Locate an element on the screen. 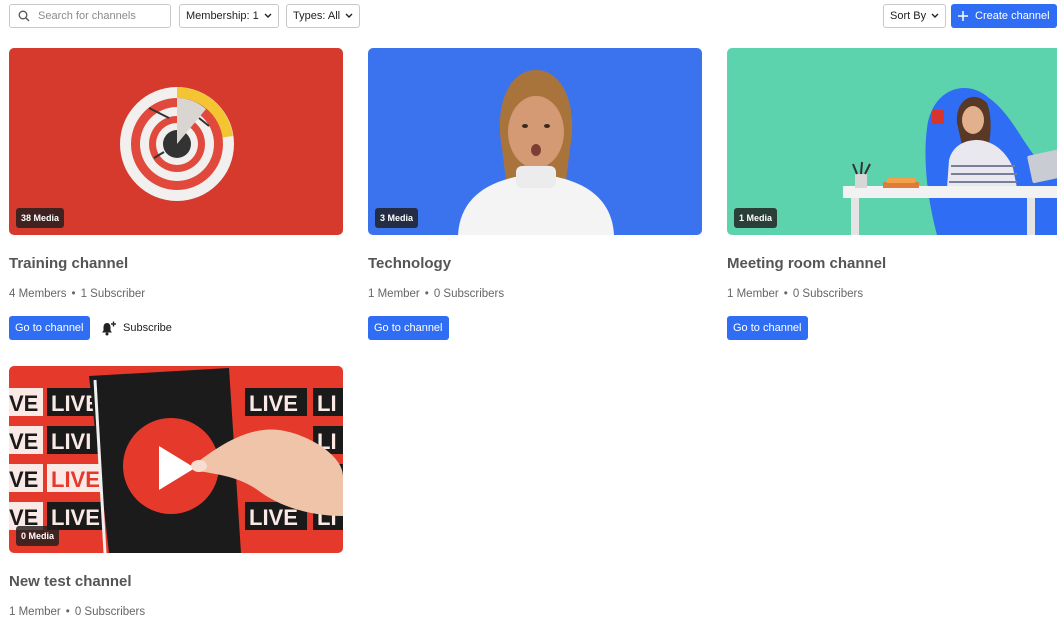  plus-icon is located at coordinates (963, 16).